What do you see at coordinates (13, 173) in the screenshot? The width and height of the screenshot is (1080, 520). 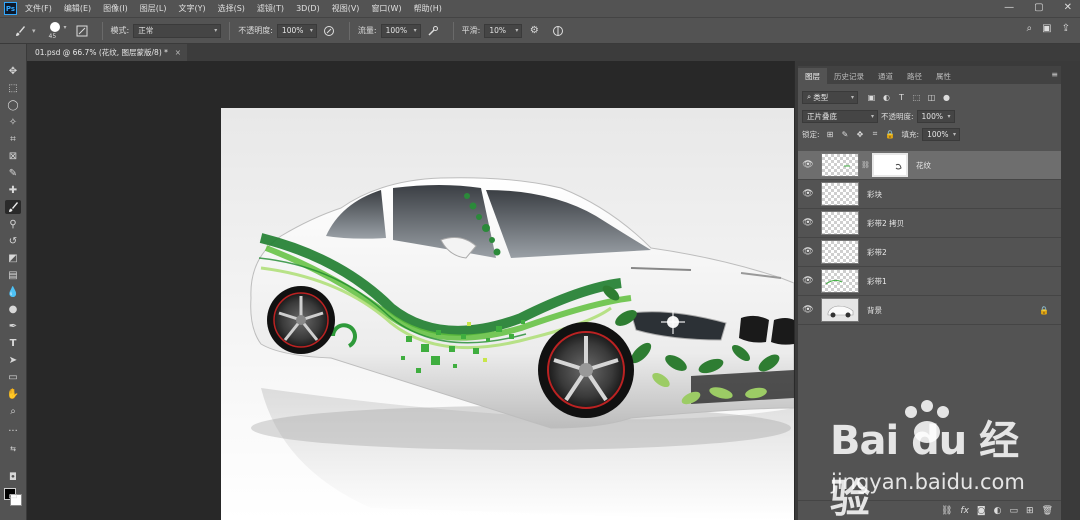 I see `eyedropper-tool-icon: ✎` at bounding box center [13, 173].